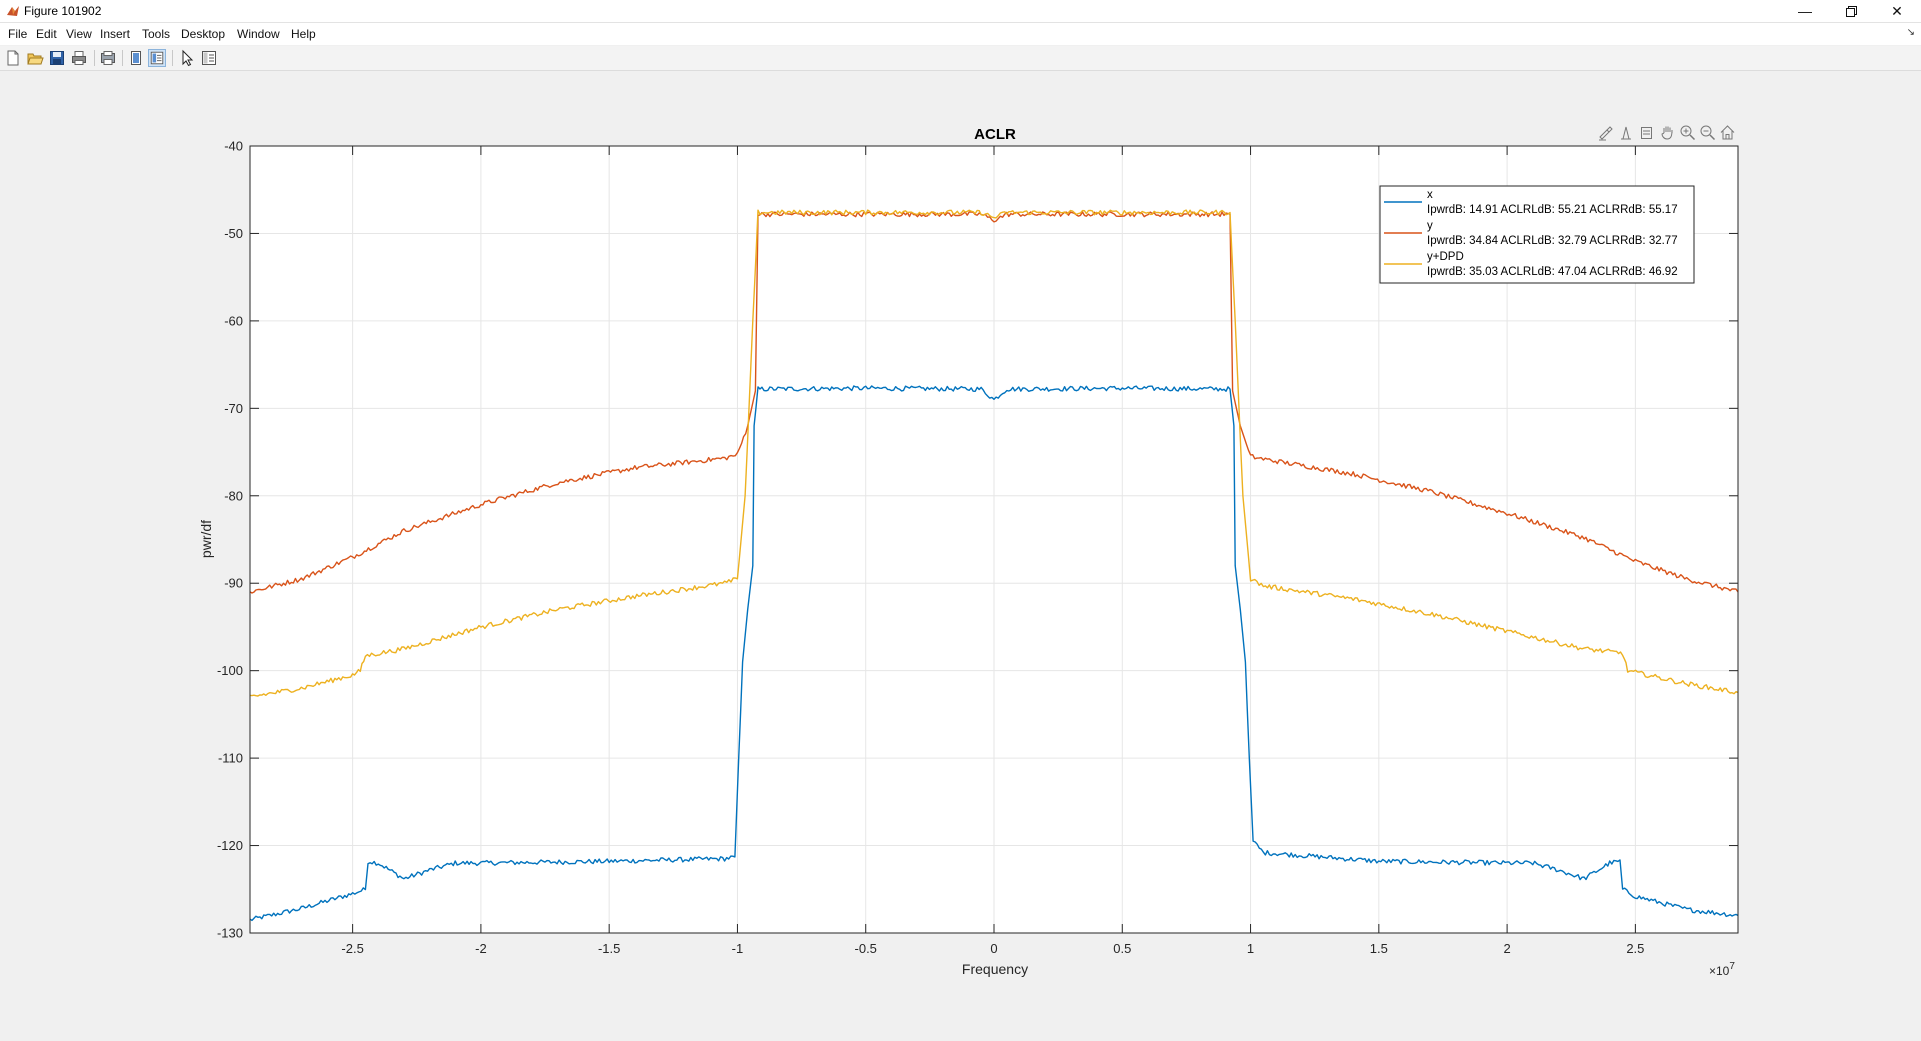 The height and width of the screenshot is (1041, 1921). I want to click on minimize-button: —, so click(1805, 11).